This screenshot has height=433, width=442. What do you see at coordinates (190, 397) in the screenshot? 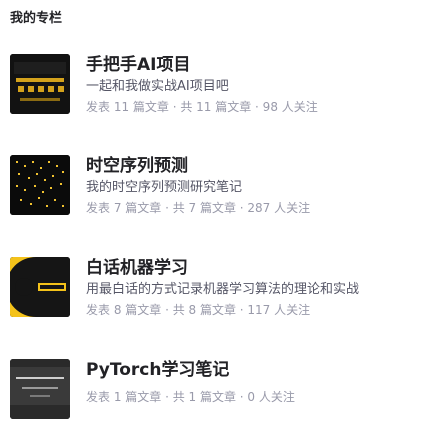
I see `column-stats: 发表 1 篇文章 · 共 1 篇文章 · 0 人关注` at bounding box center [190, 397].